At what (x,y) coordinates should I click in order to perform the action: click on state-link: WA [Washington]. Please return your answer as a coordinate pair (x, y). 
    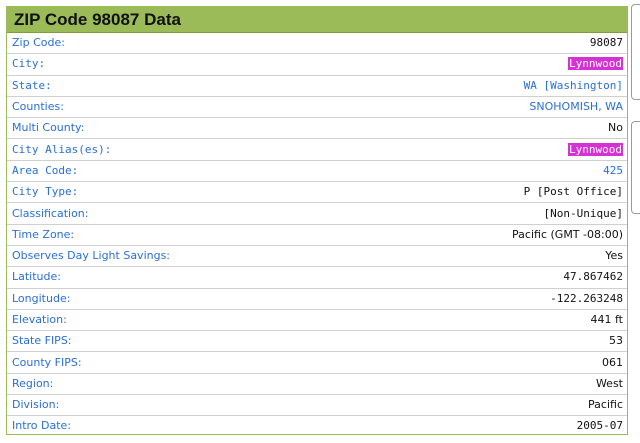
    Looking at the image, I should click on (476, 85).